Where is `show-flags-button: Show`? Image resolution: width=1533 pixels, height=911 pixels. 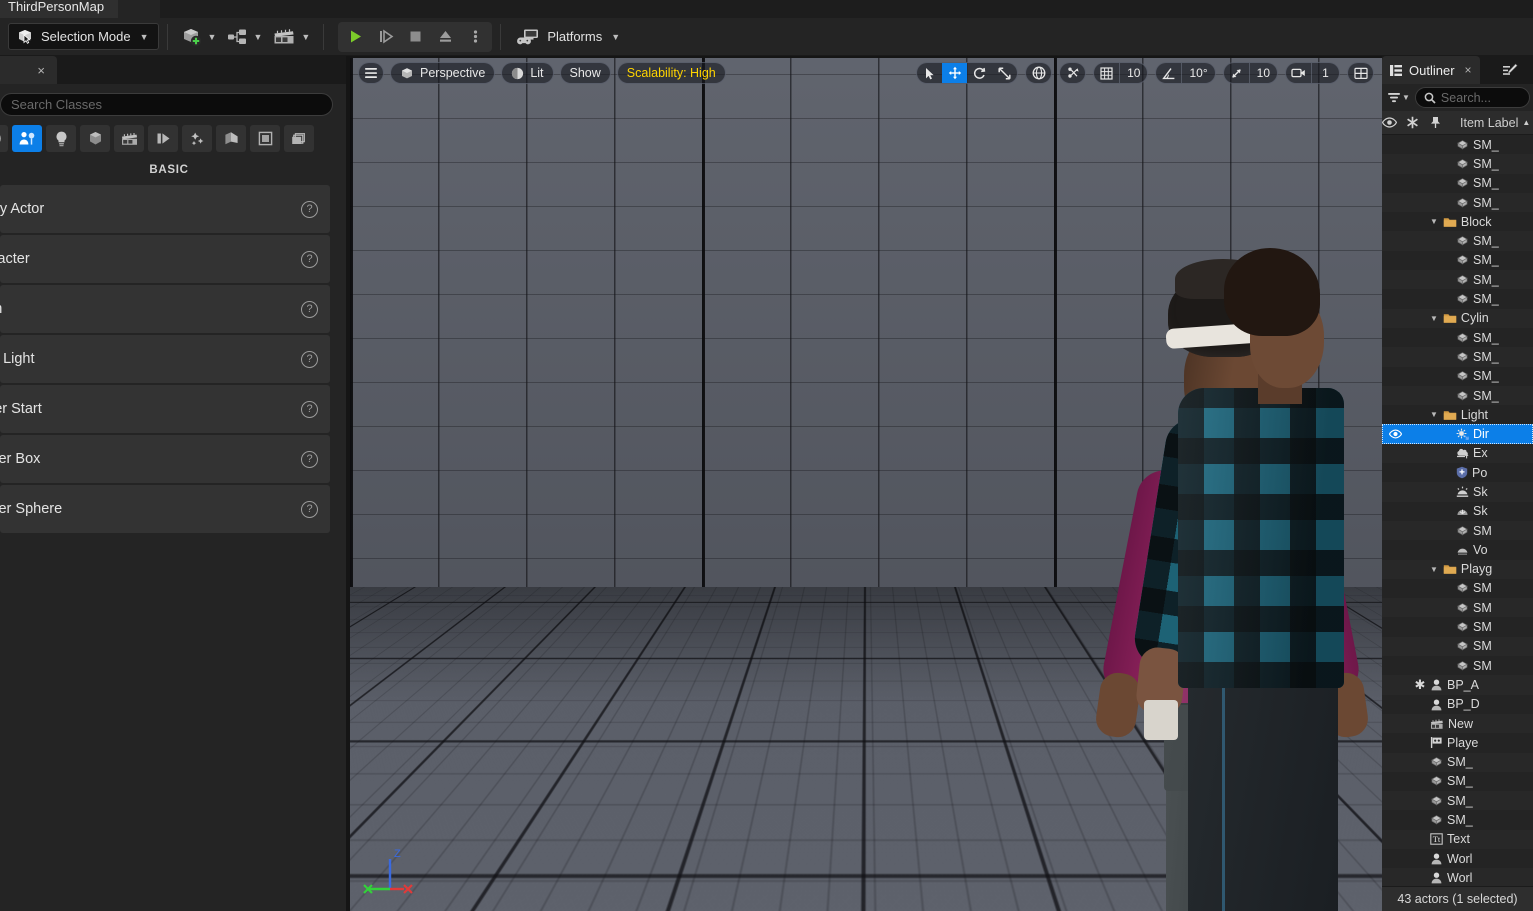 show-flags-button: Show is located at coordinates (585, 73).